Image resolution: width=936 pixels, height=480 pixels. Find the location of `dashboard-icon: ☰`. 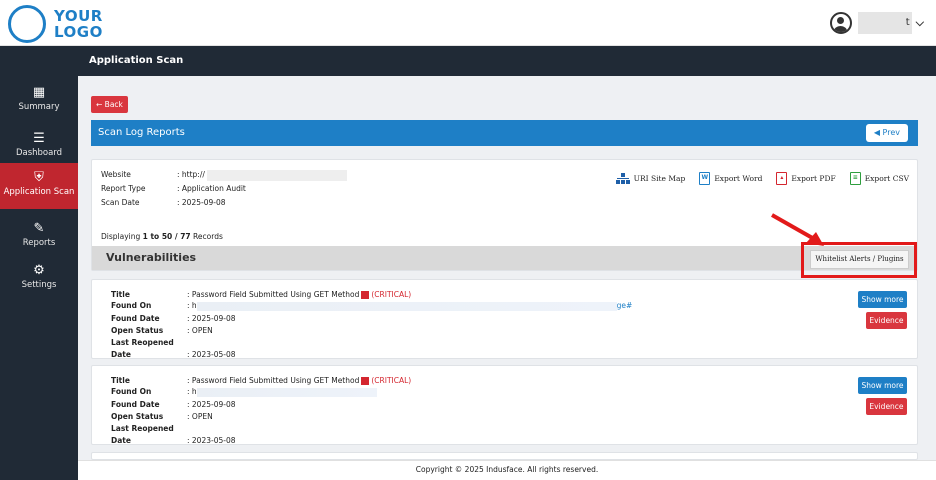

dashboard-icon: ☰ is located at coordinates (39, 138).